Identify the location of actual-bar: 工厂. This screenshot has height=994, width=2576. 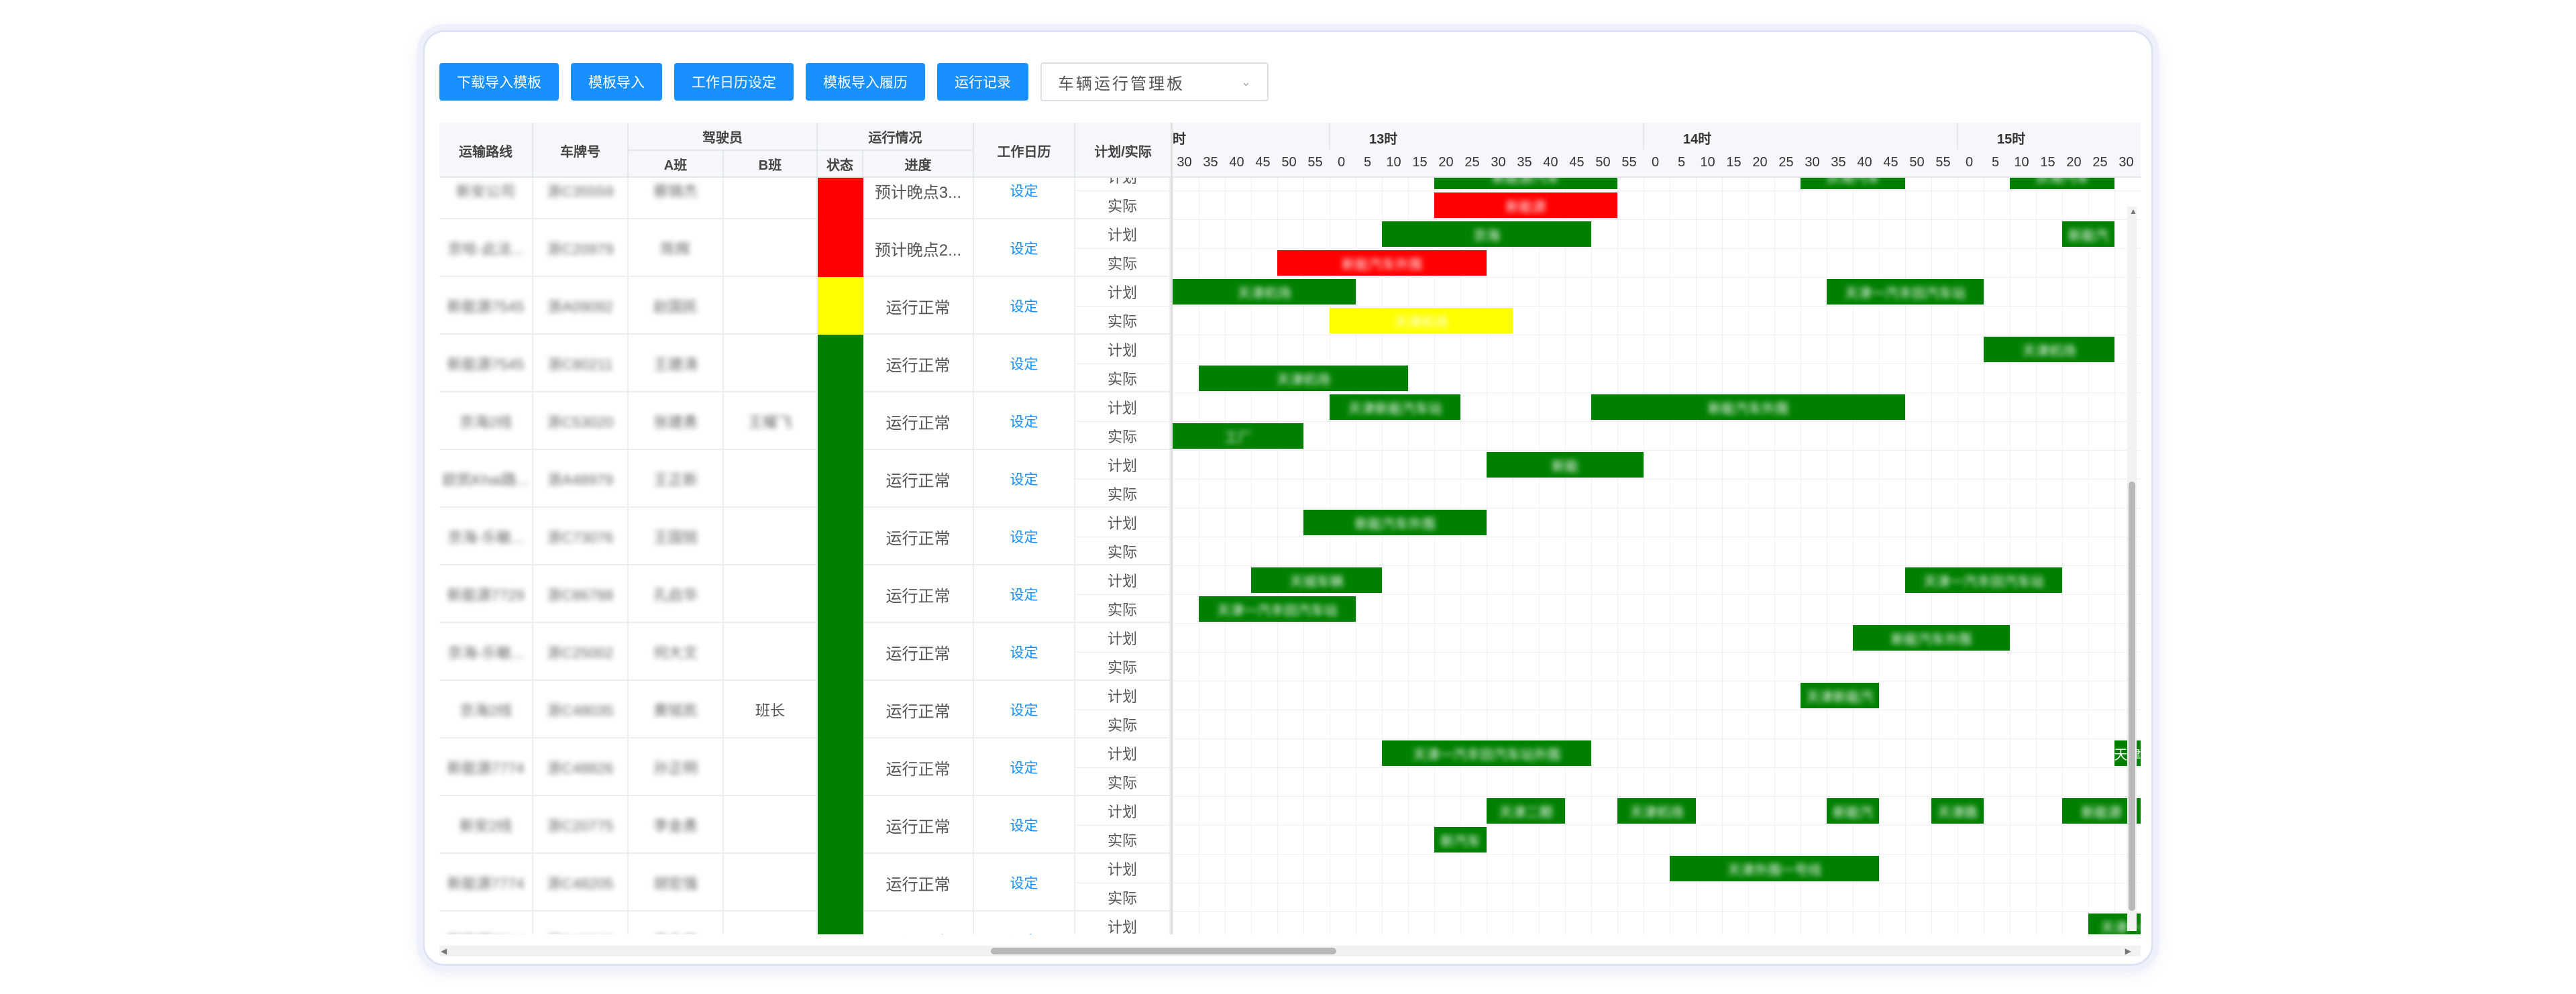
(1238, 436).